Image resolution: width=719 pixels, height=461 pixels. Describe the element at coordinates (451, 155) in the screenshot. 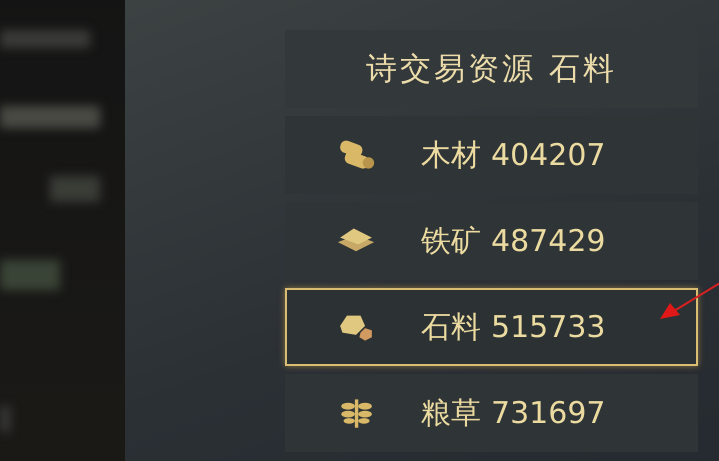

I see `resource-name: 木材` at that location.